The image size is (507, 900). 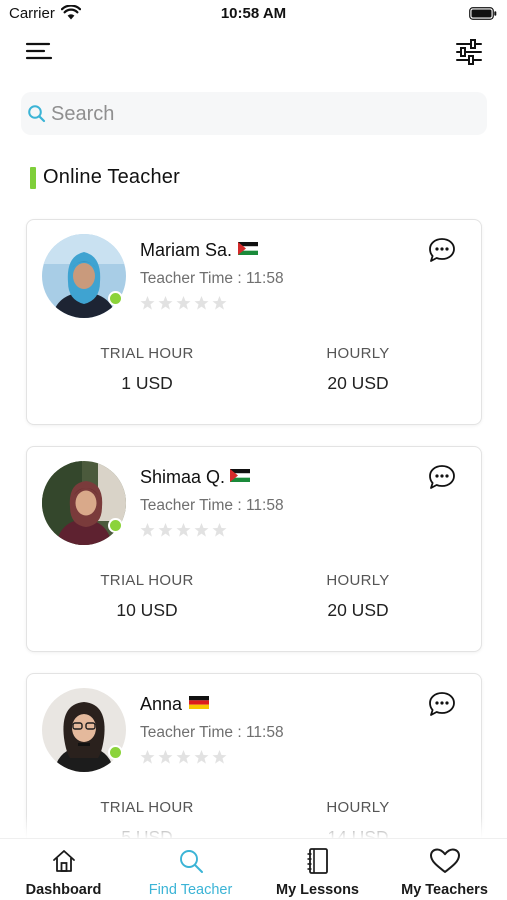 I want to click on section-accent-bar, so click(x=33, y=178).